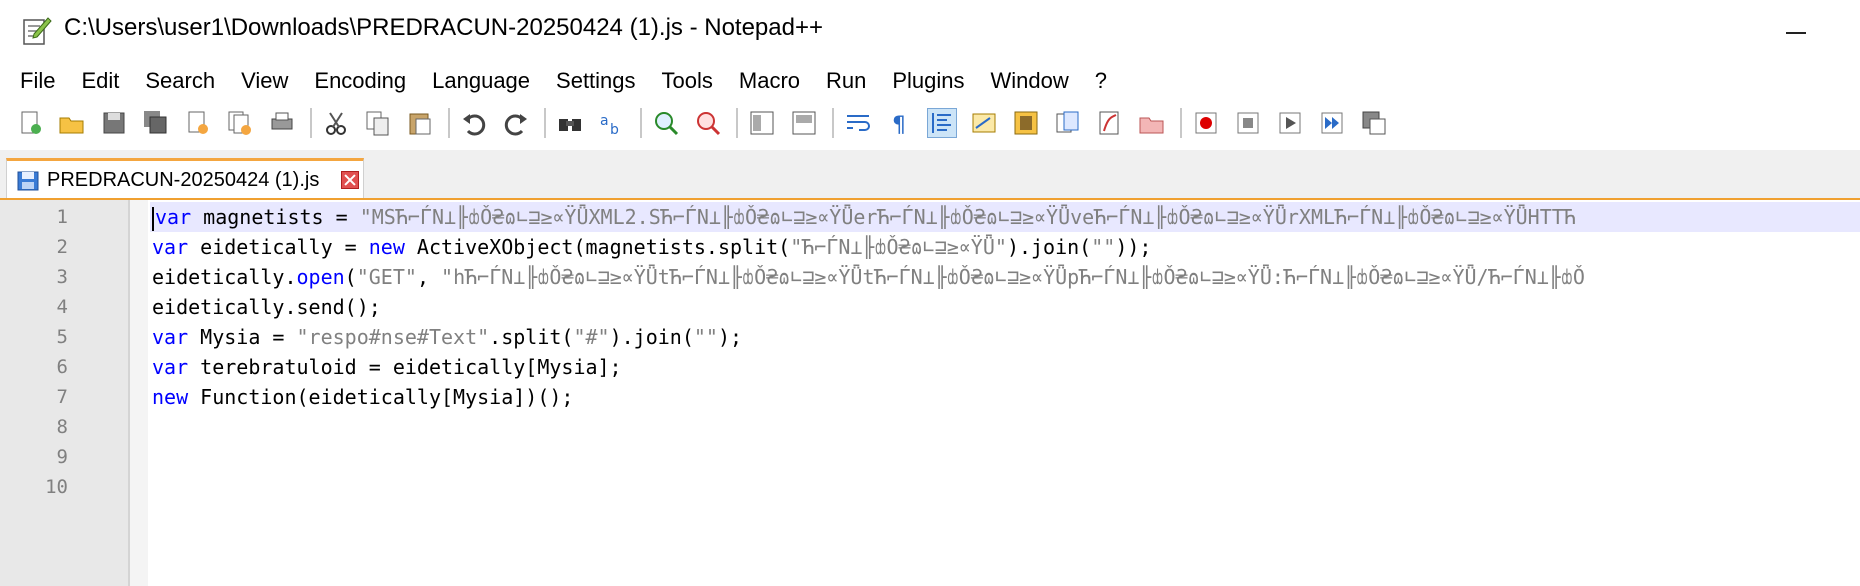  I want to click on menu-item-macro: Macro, so click(769, 81).